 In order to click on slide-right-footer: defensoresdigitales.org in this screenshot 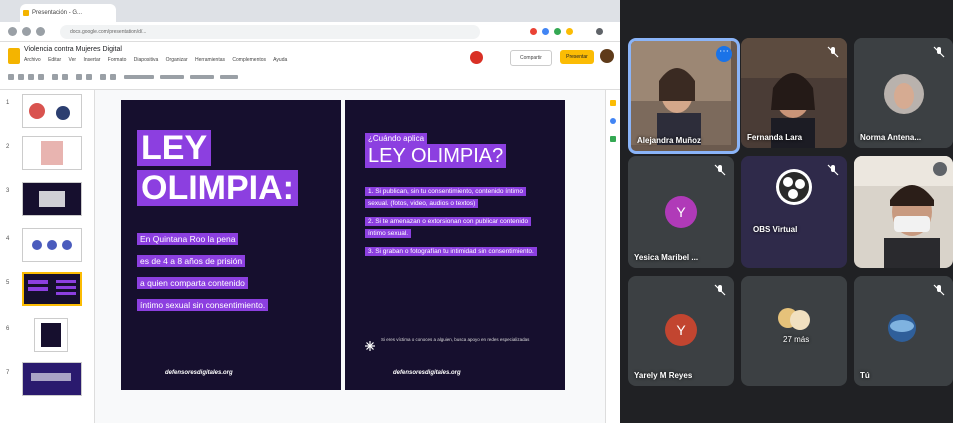, I will do `click(427, 373)`.